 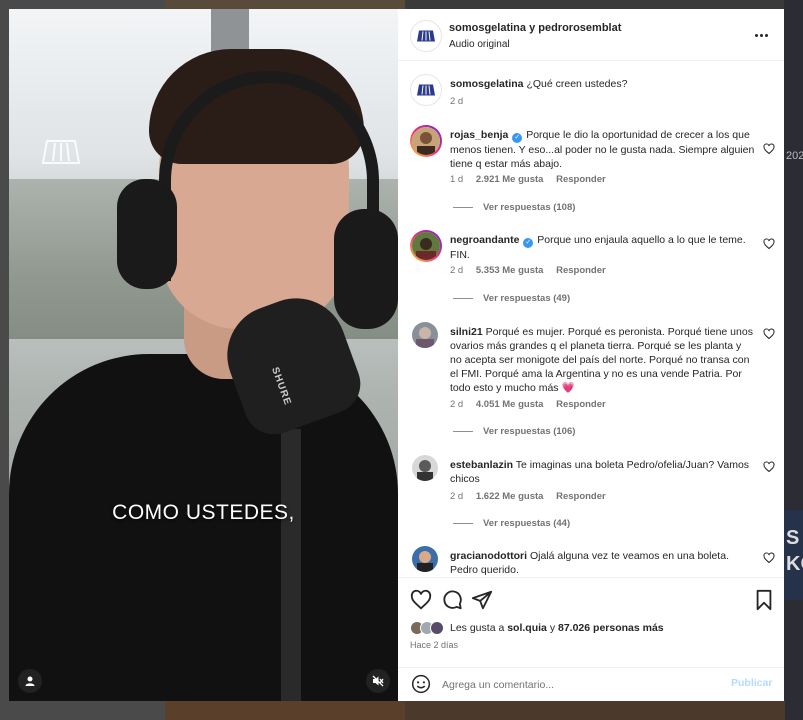 What do you see at coordinates (479, 44) in the screenshot?
I see `audio-link: Audio original` at bounding box center [479, 44].